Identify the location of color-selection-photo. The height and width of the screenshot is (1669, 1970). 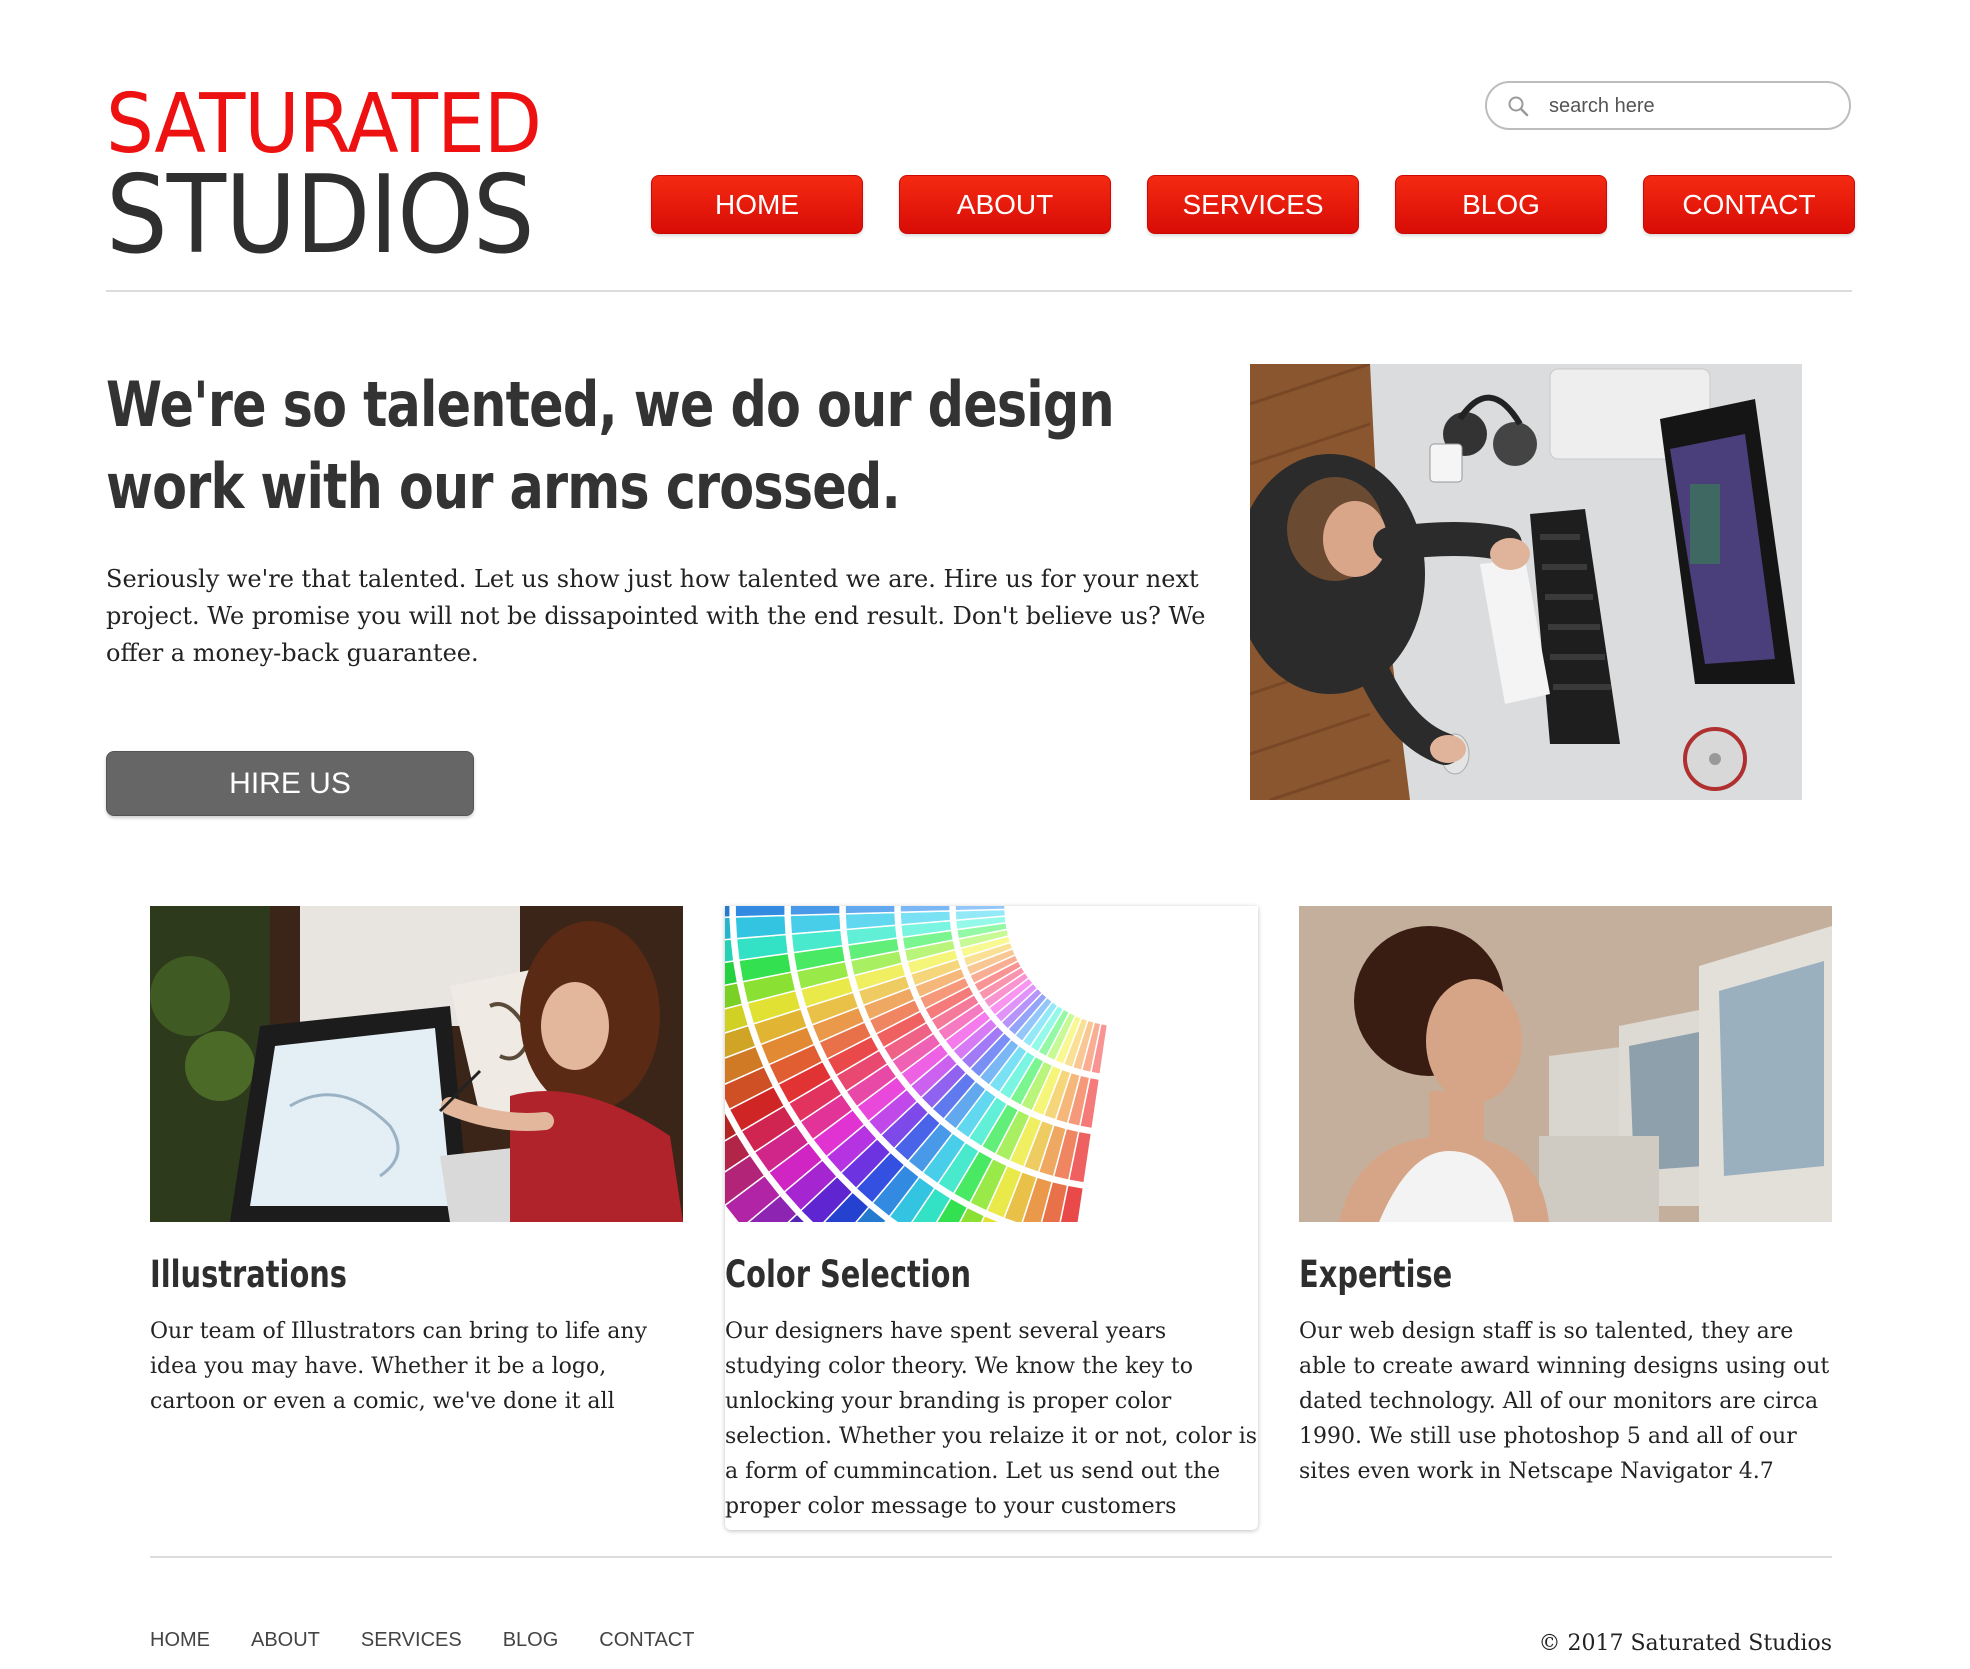
(991, 1064).